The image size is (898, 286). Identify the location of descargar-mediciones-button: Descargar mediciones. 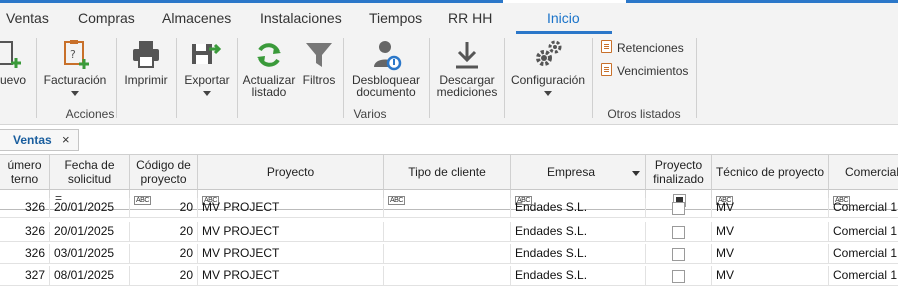
(467, 69).